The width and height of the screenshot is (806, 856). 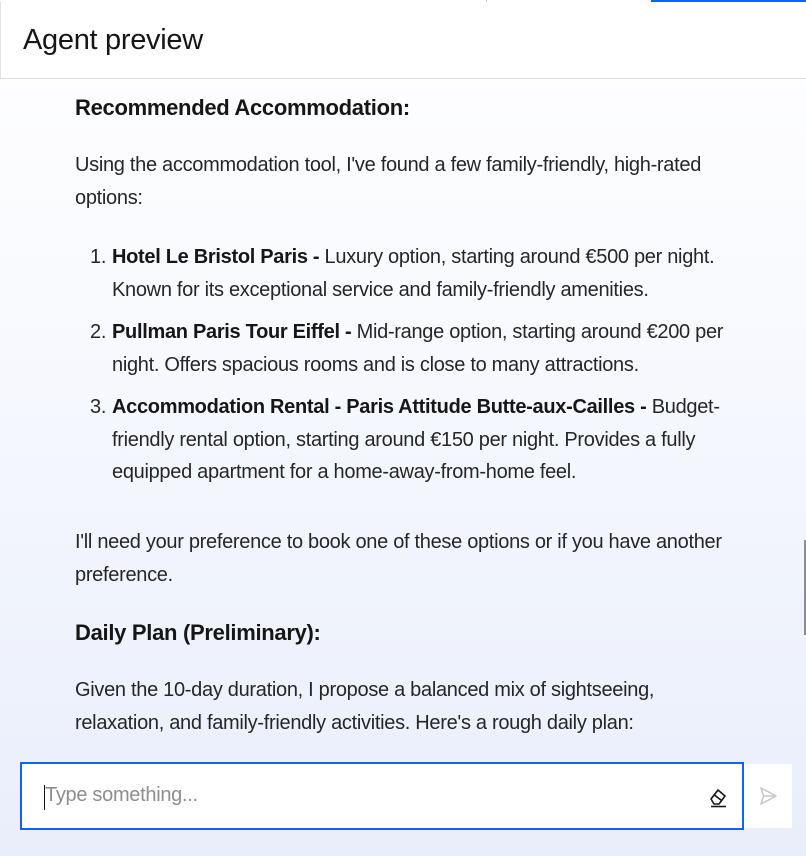 What do you see at coordinates (403, 40) in the screenshot?
I see `panel-header: Agent preview` at bounding box center [403, 40].